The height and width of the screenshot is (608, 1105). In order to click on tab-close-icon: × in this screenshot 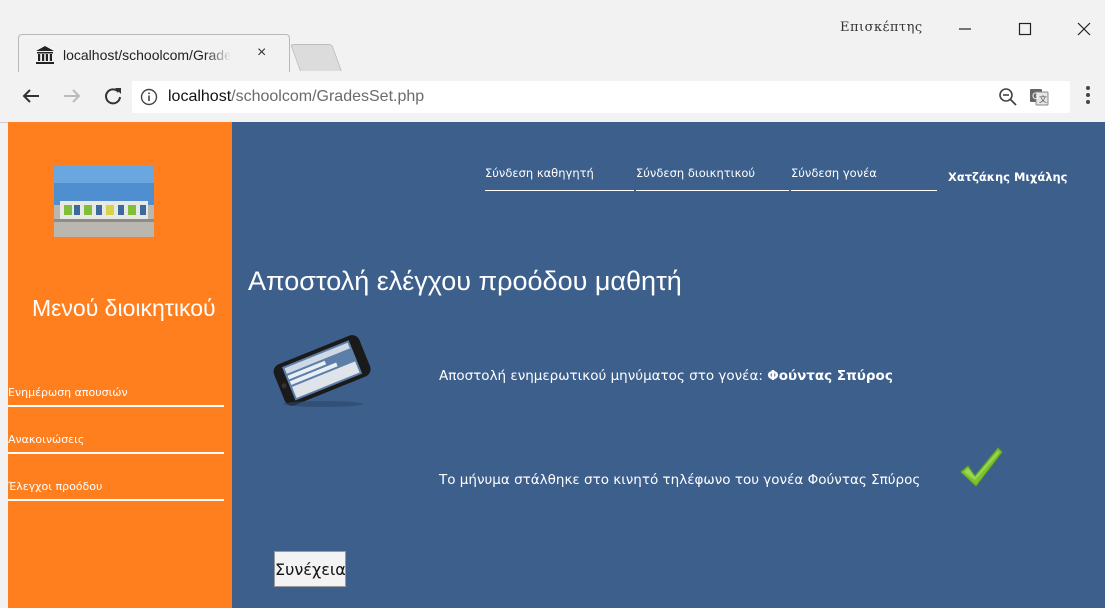, I will do `click(261, 53)`.